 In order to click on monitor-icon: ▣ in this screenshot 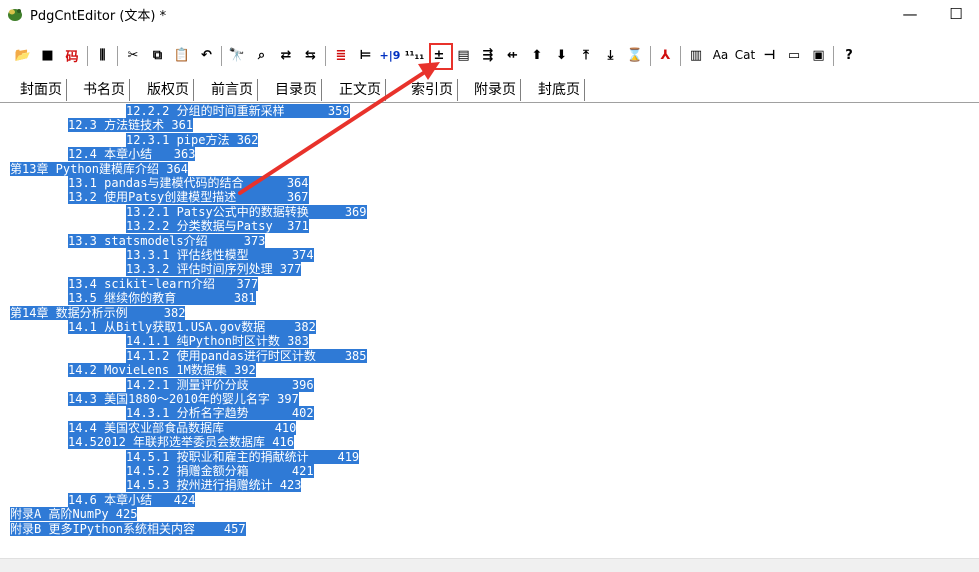, I will do `click(819, 55)`.